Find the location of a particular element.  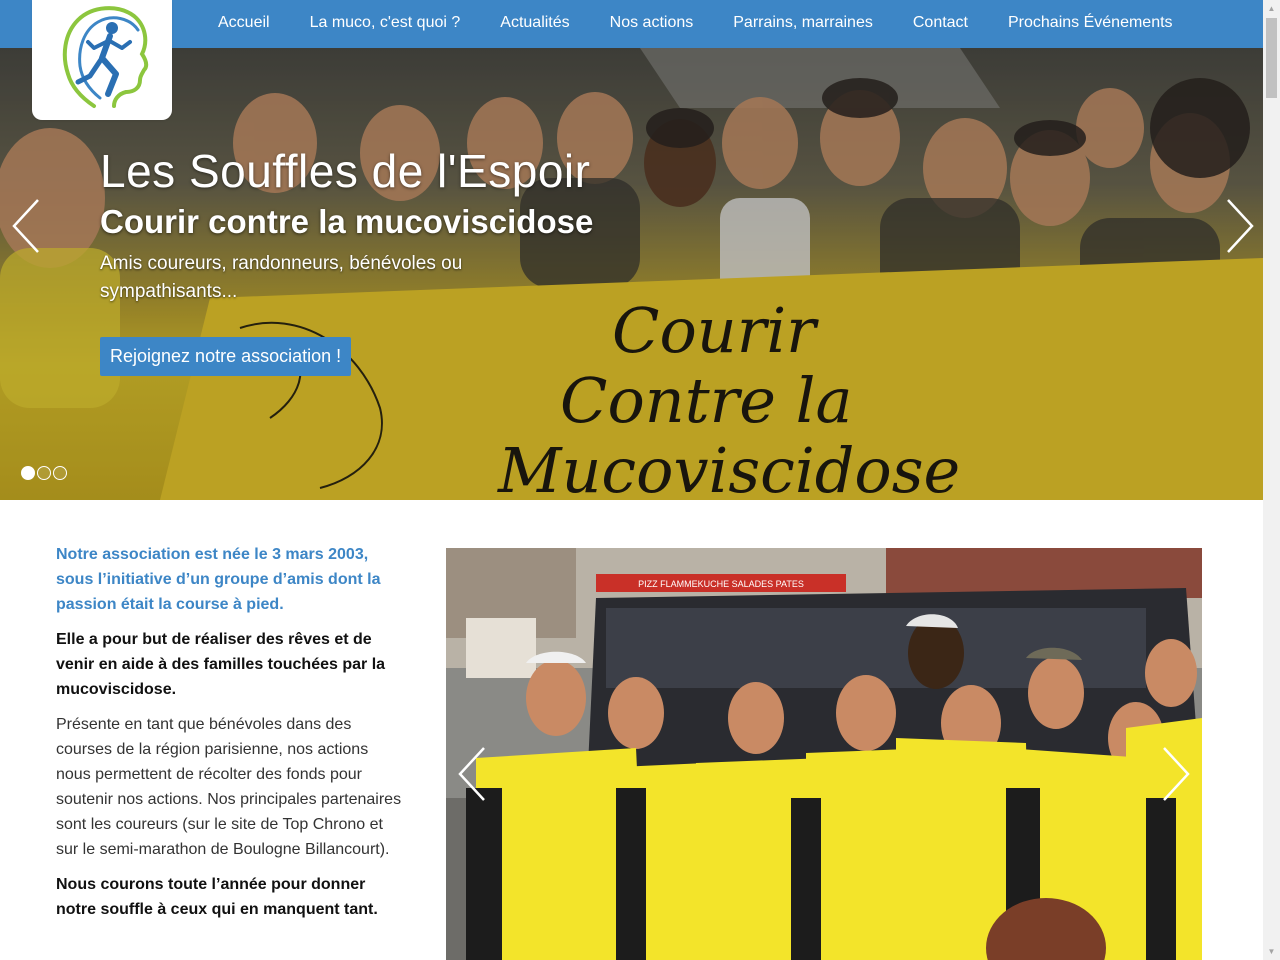

site-logo is located at coordinates (102, 60).